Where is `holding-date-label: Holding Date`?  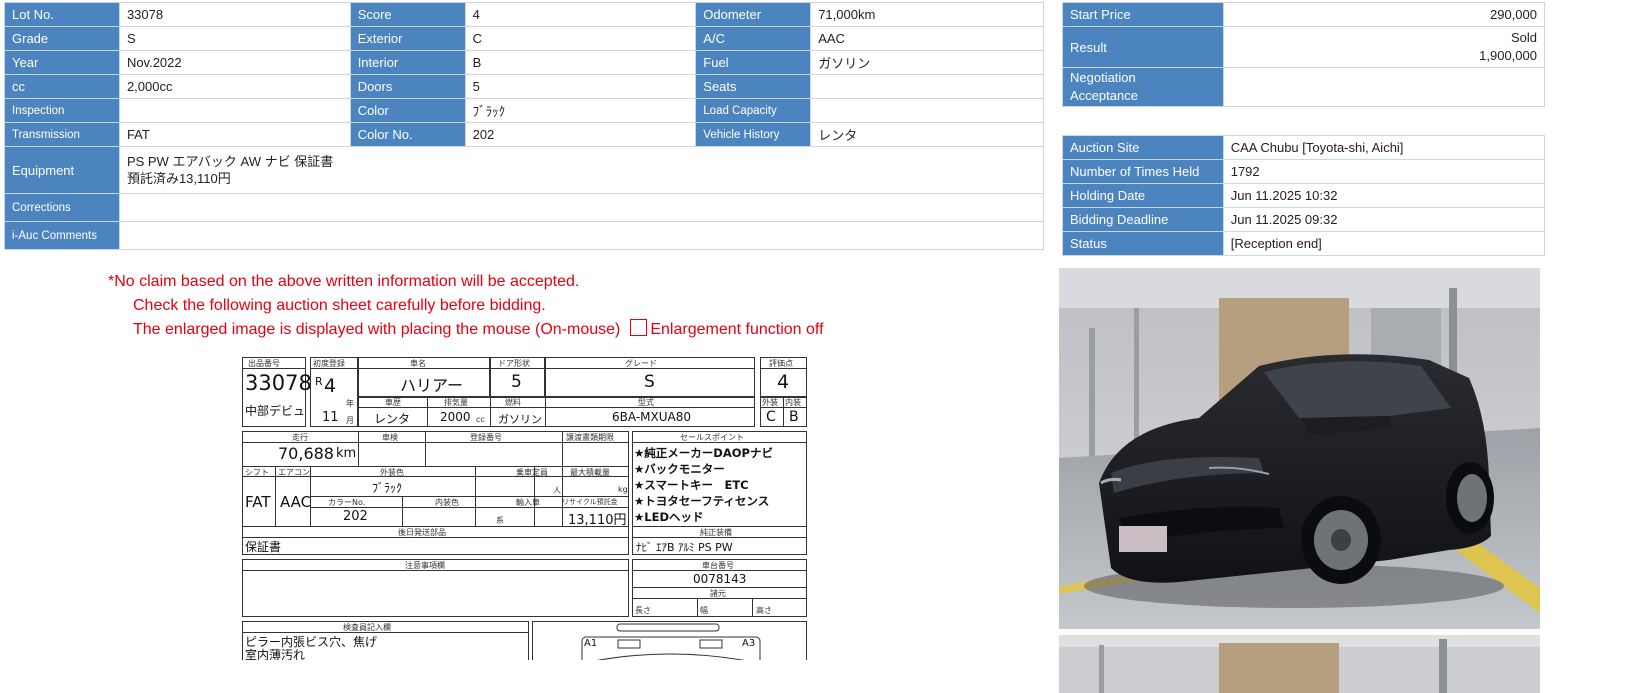 holding-date-label: Holding Date is located at coordinates (1143, 195).